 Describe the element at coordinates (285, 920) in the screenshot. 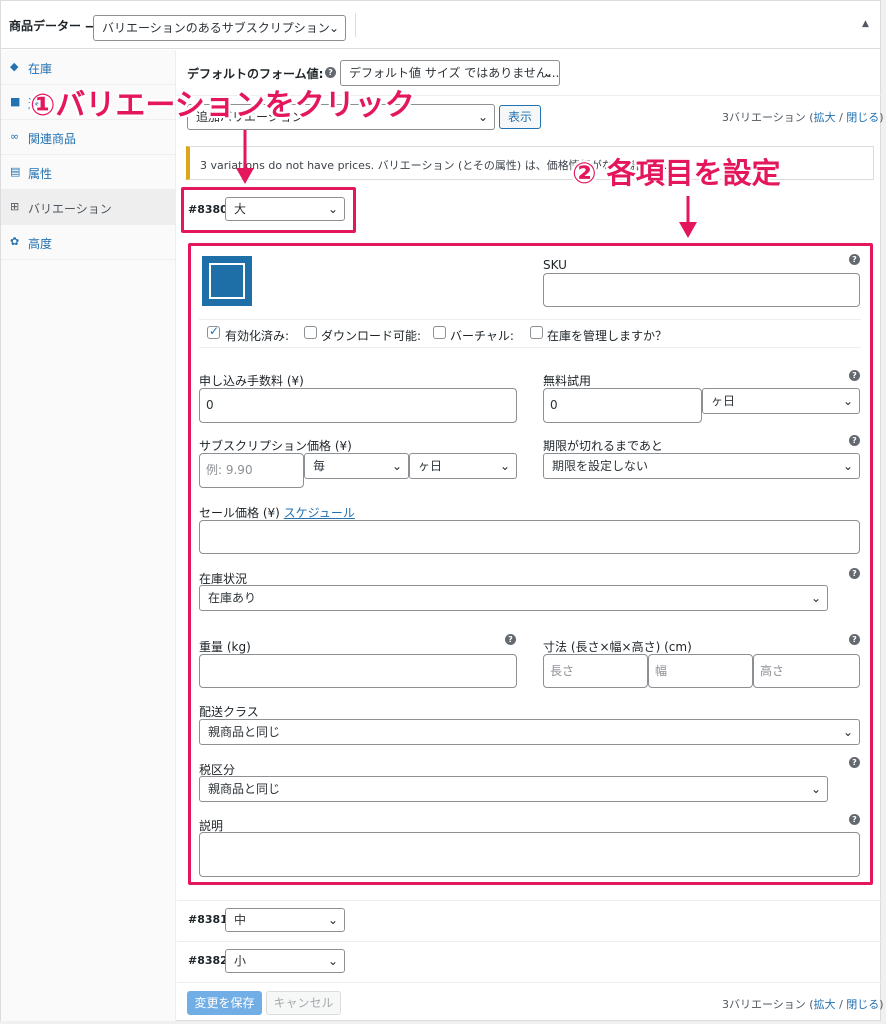

I see `variation-size-select: 中 ⌄` at that location.